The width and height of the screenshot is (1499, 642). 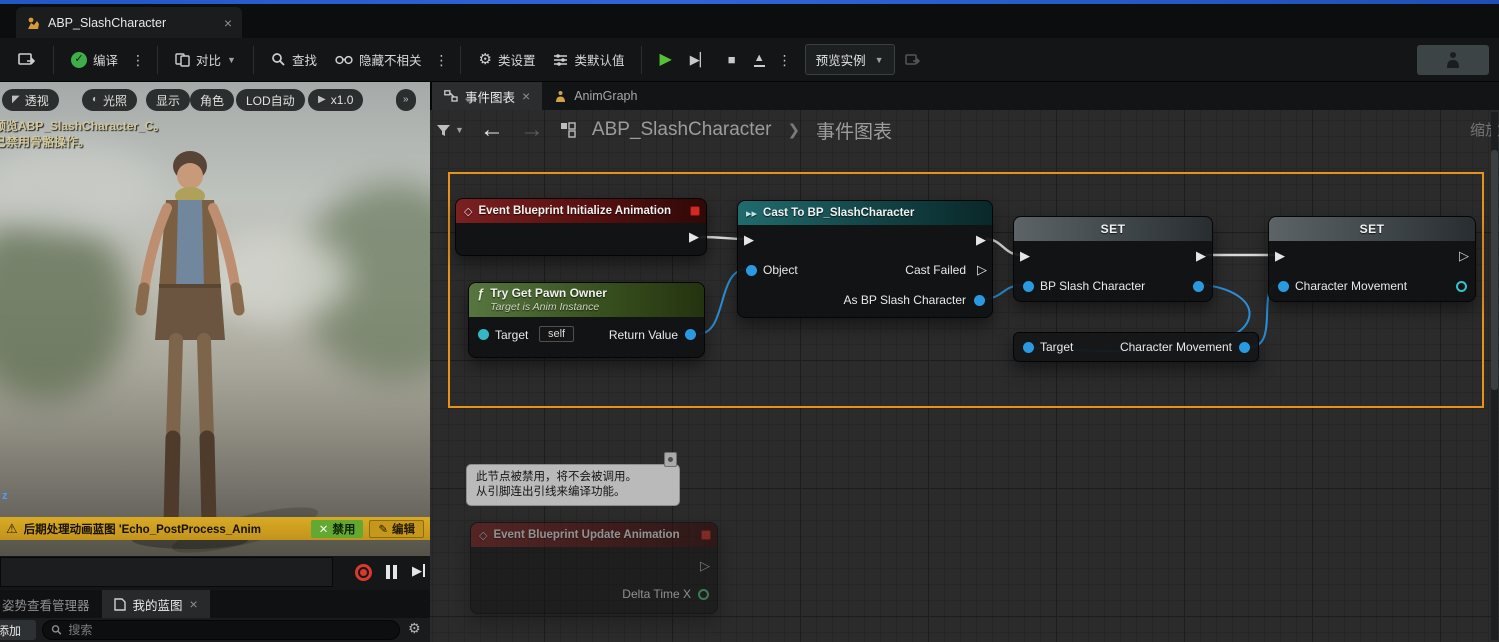 I want to click on bp-slash-character-in-pin, so click(x=1028, y=286).